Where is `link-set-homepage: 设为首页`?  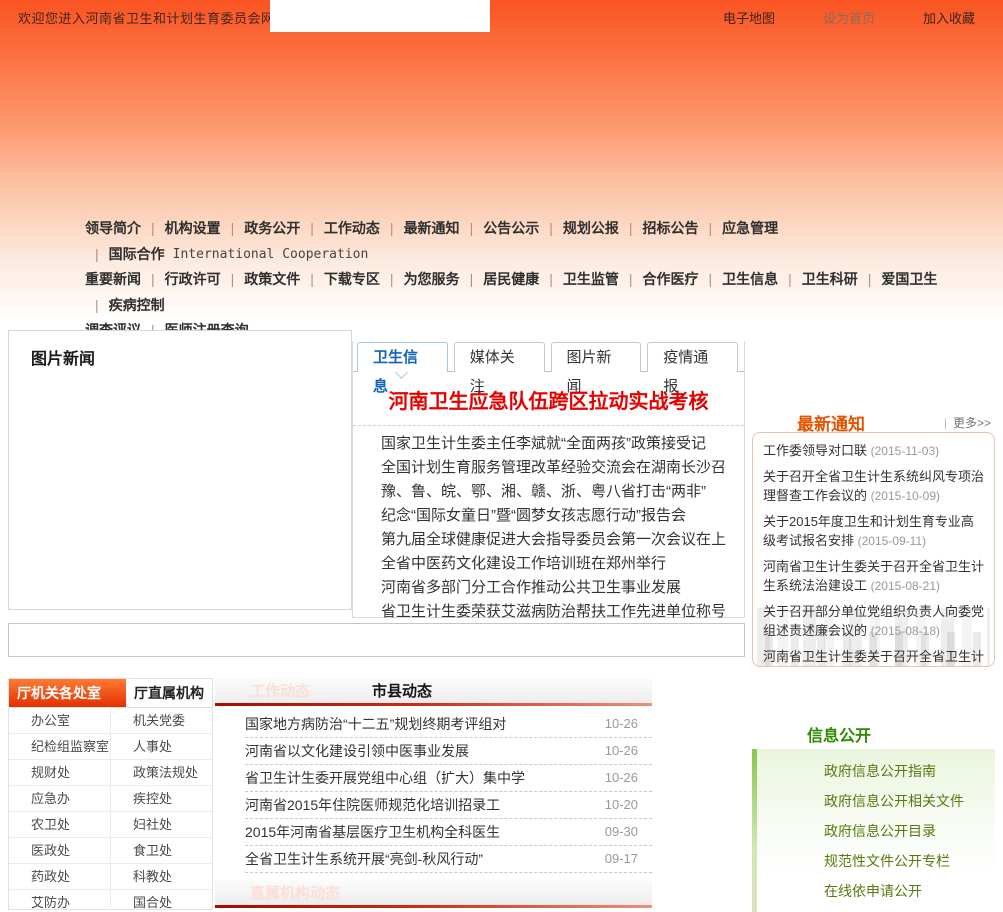 link-set-homepage: 设为首页 is located at coordinates (849, 17).